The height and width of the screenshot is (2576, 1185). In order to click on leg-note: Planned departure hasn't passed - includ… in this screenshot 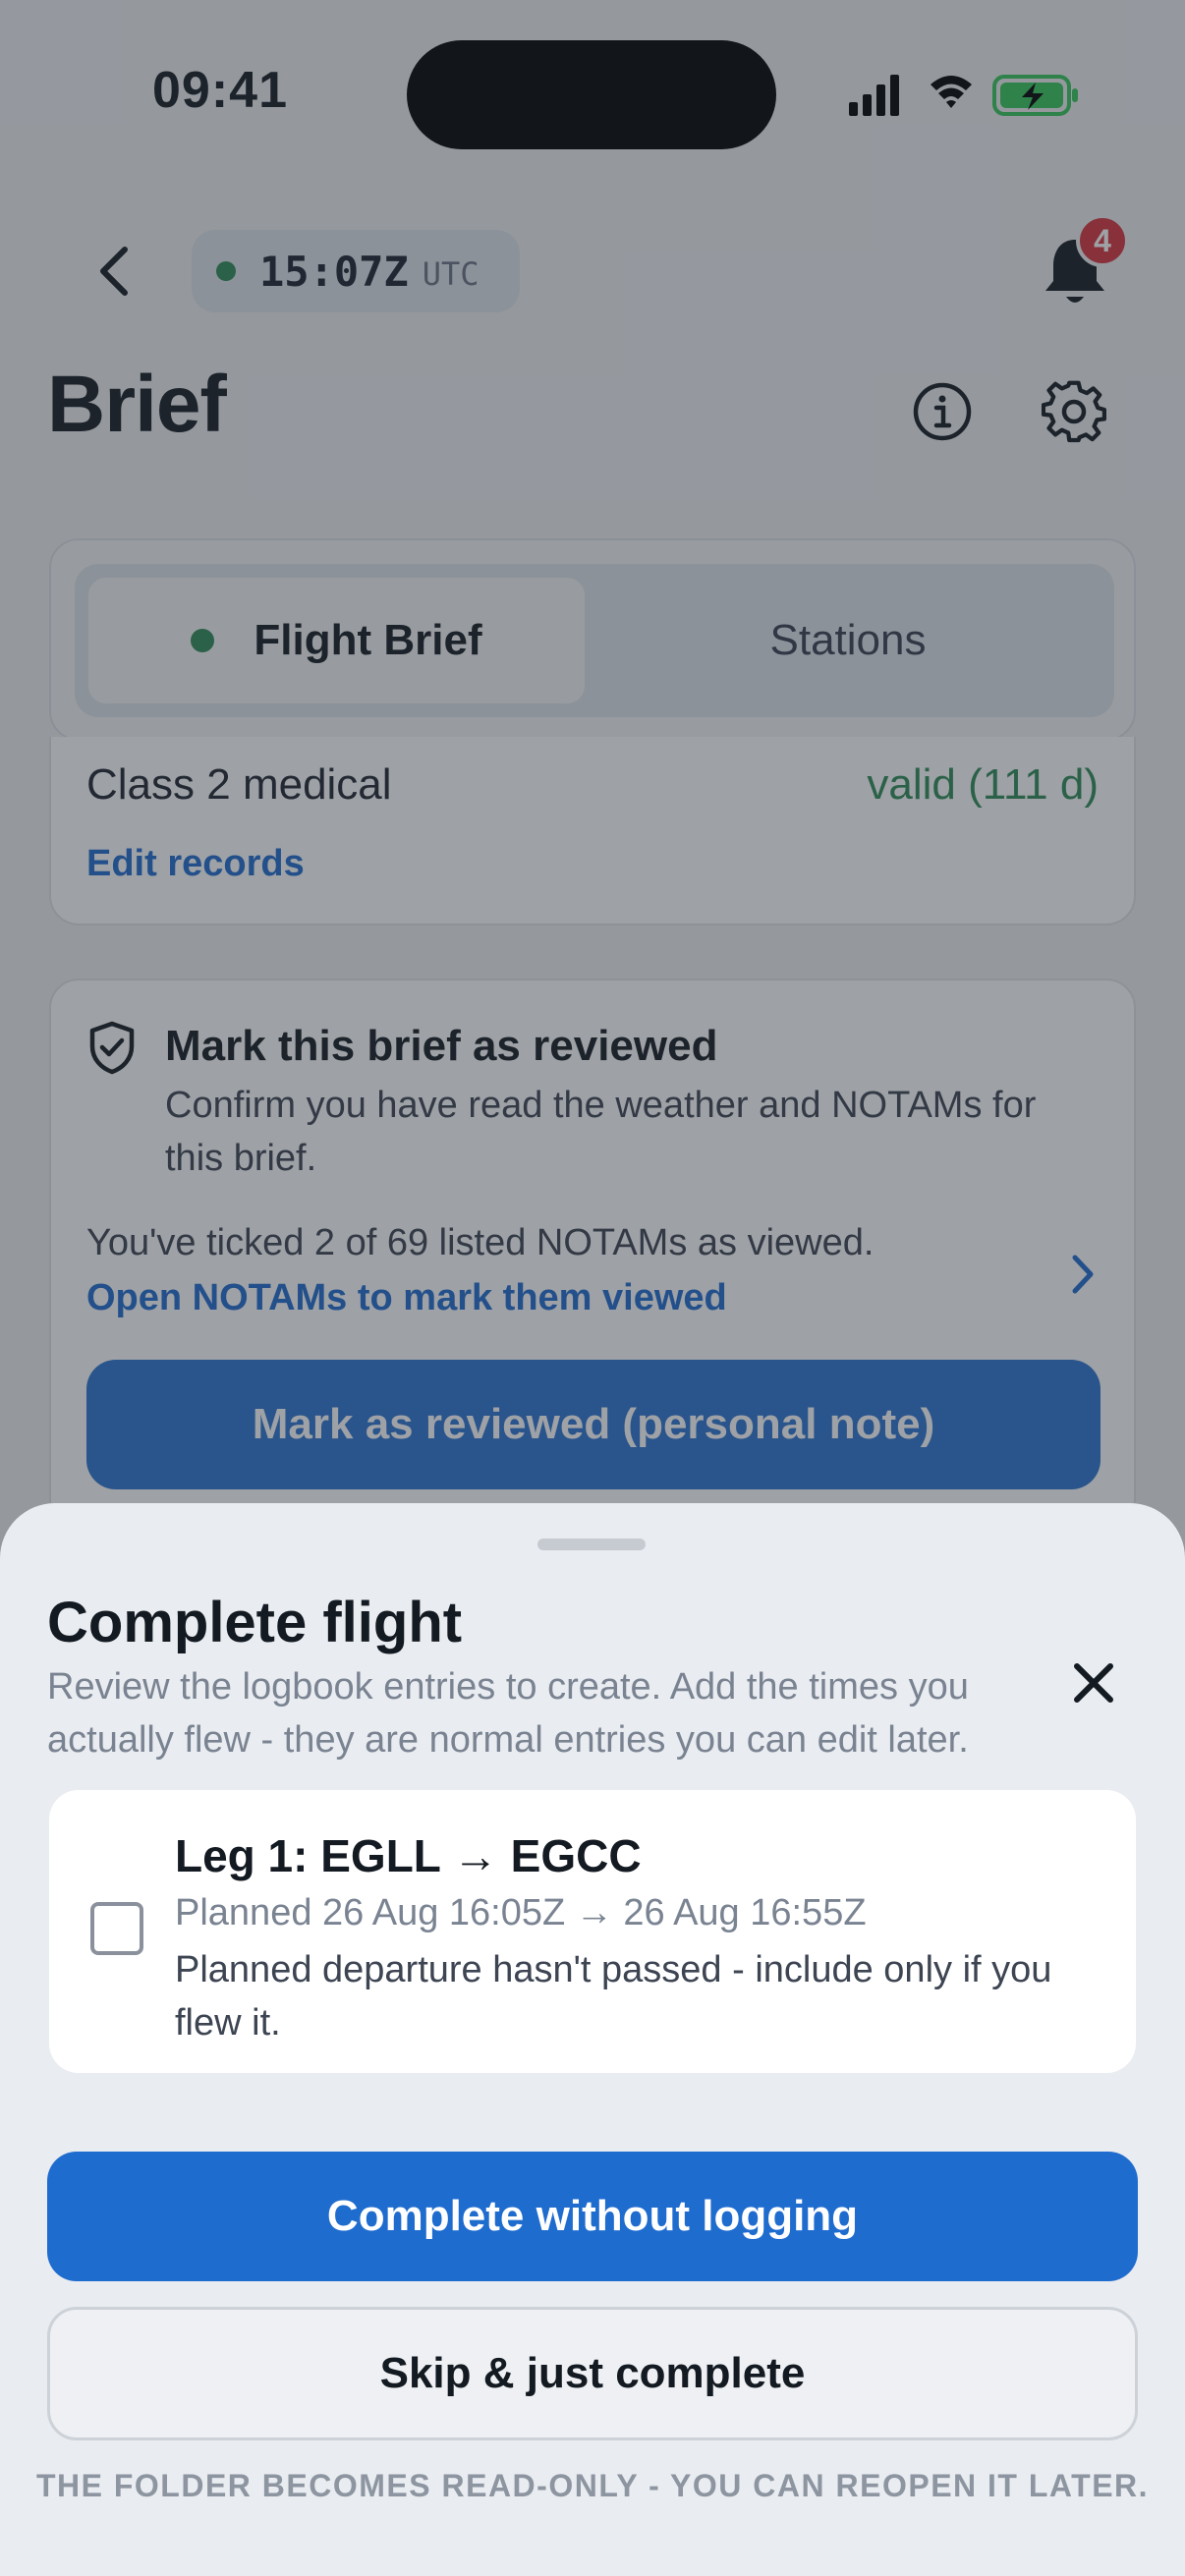, I will do `click(614, 1996)`.